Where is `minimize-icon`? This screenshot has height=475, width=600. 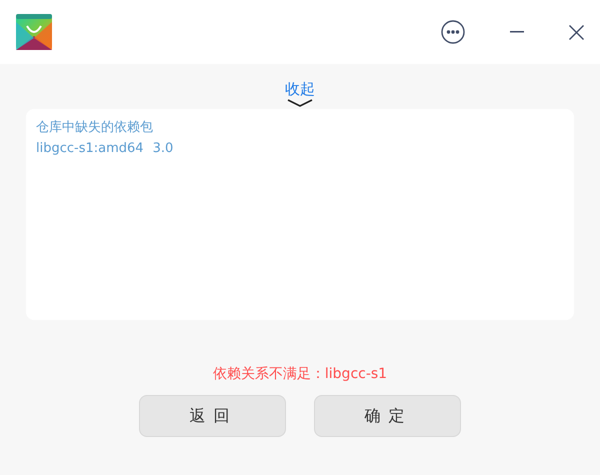
minimize-icon is located at coordinates (517, 32).